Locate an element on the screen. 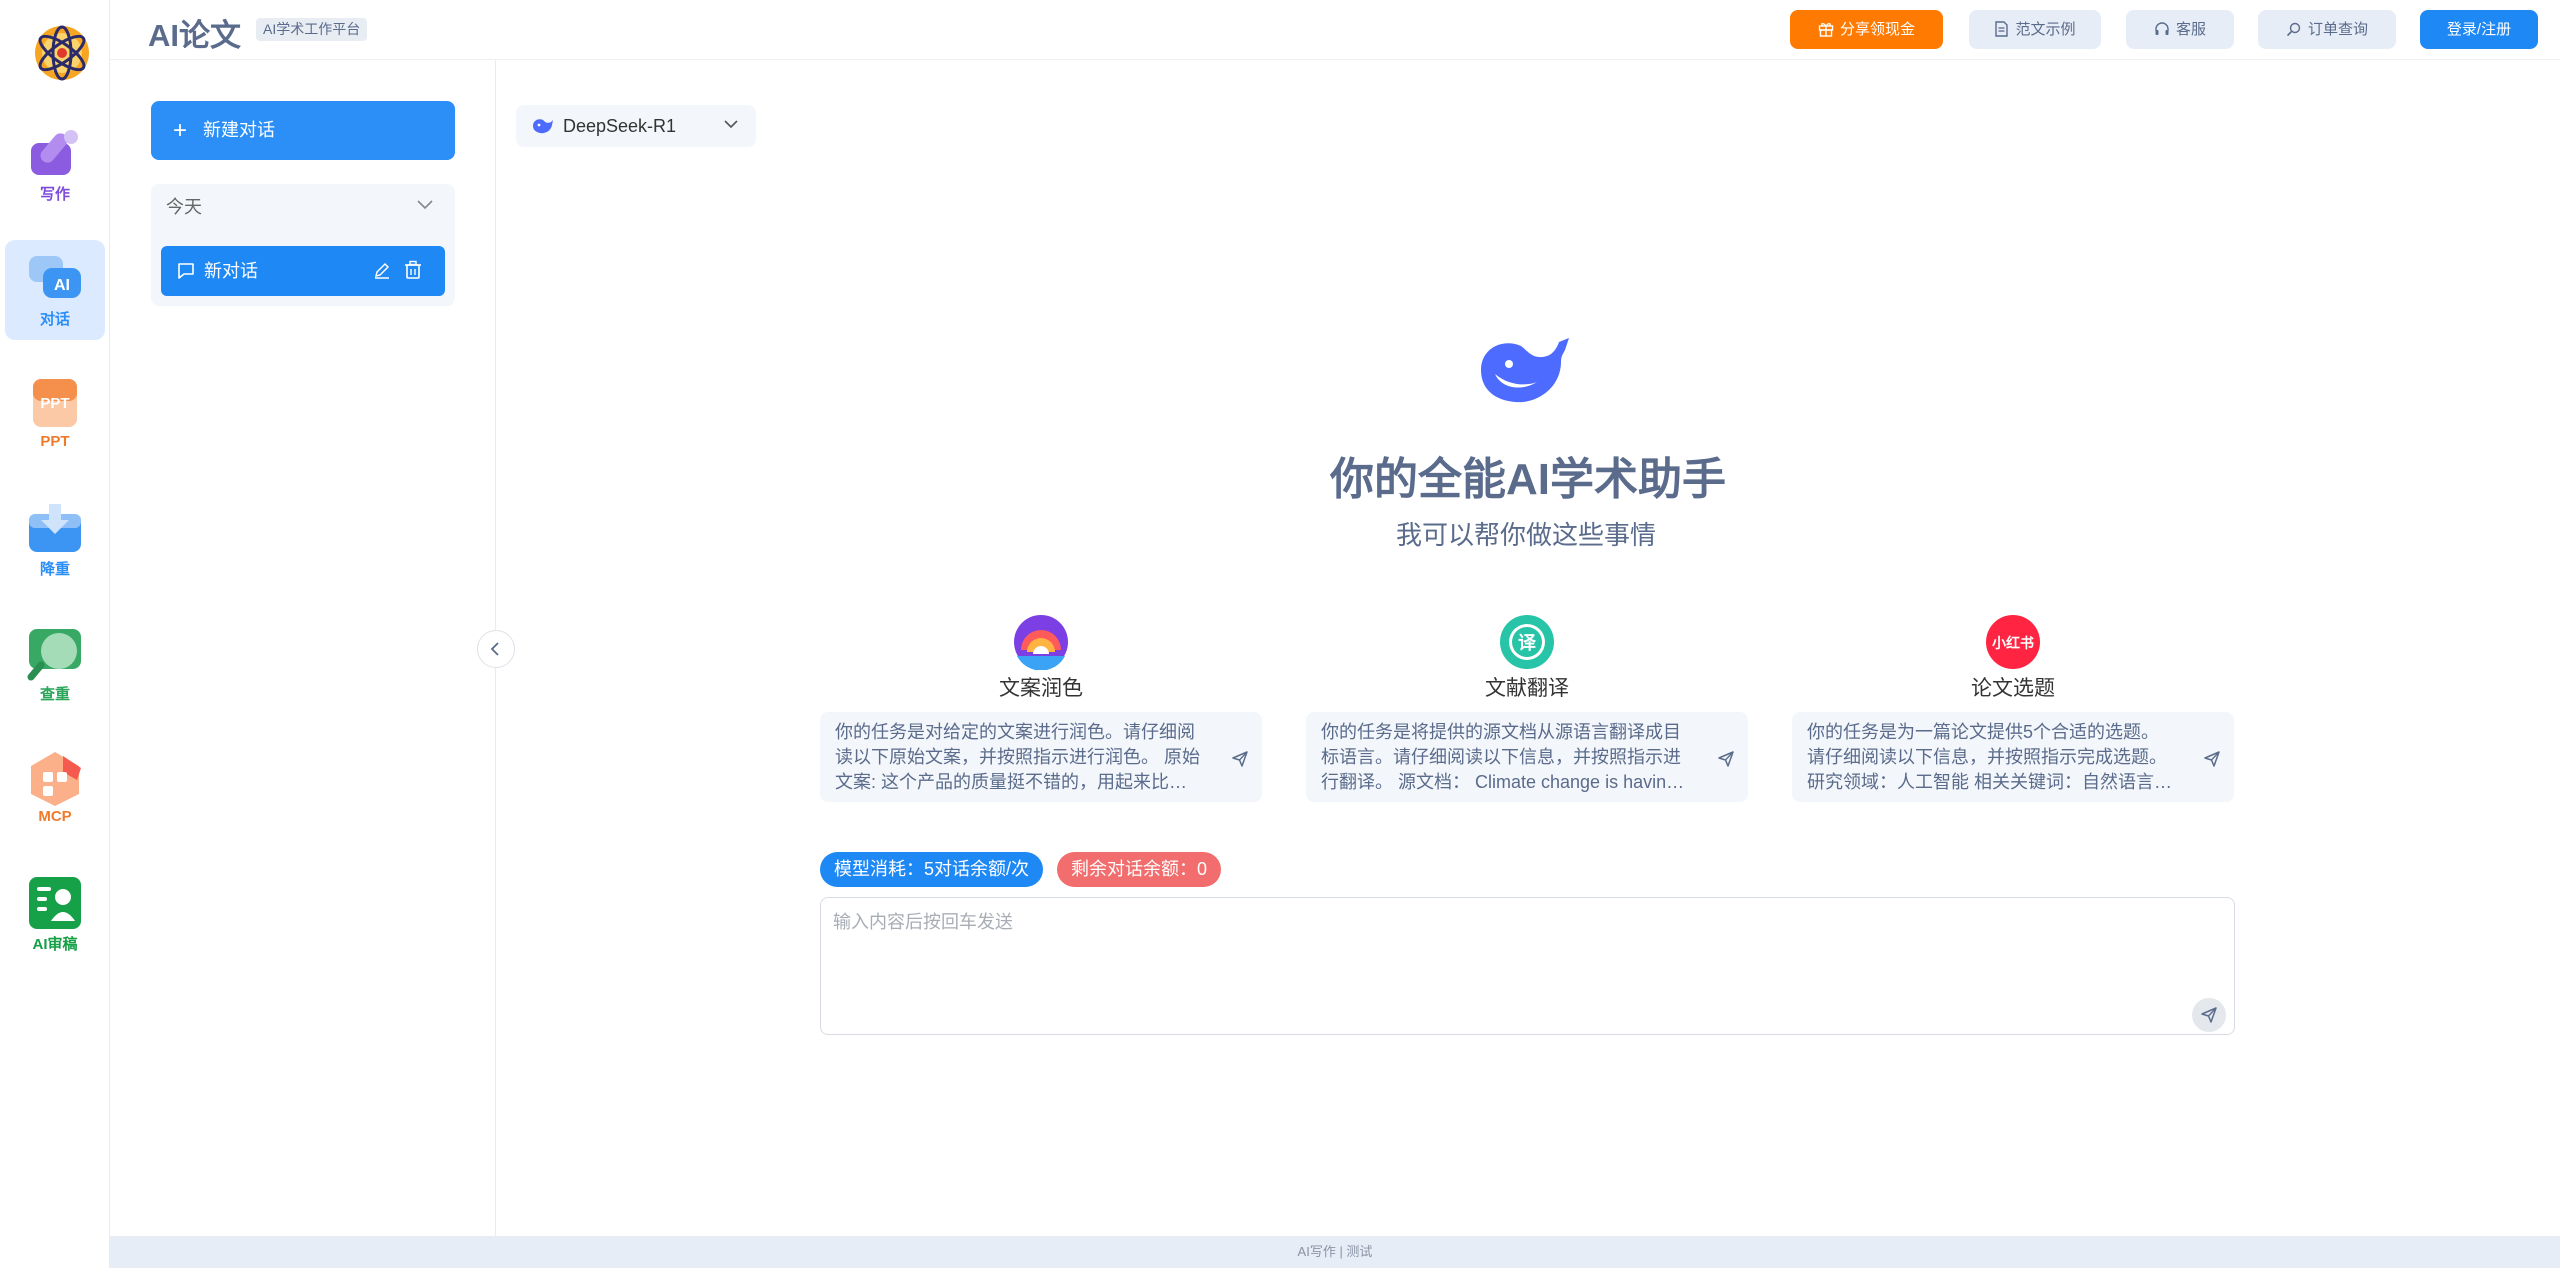 The image size is (2560, 1268). conversation-panel: + 新建对话 今天 is located at coordinates (303, 648).